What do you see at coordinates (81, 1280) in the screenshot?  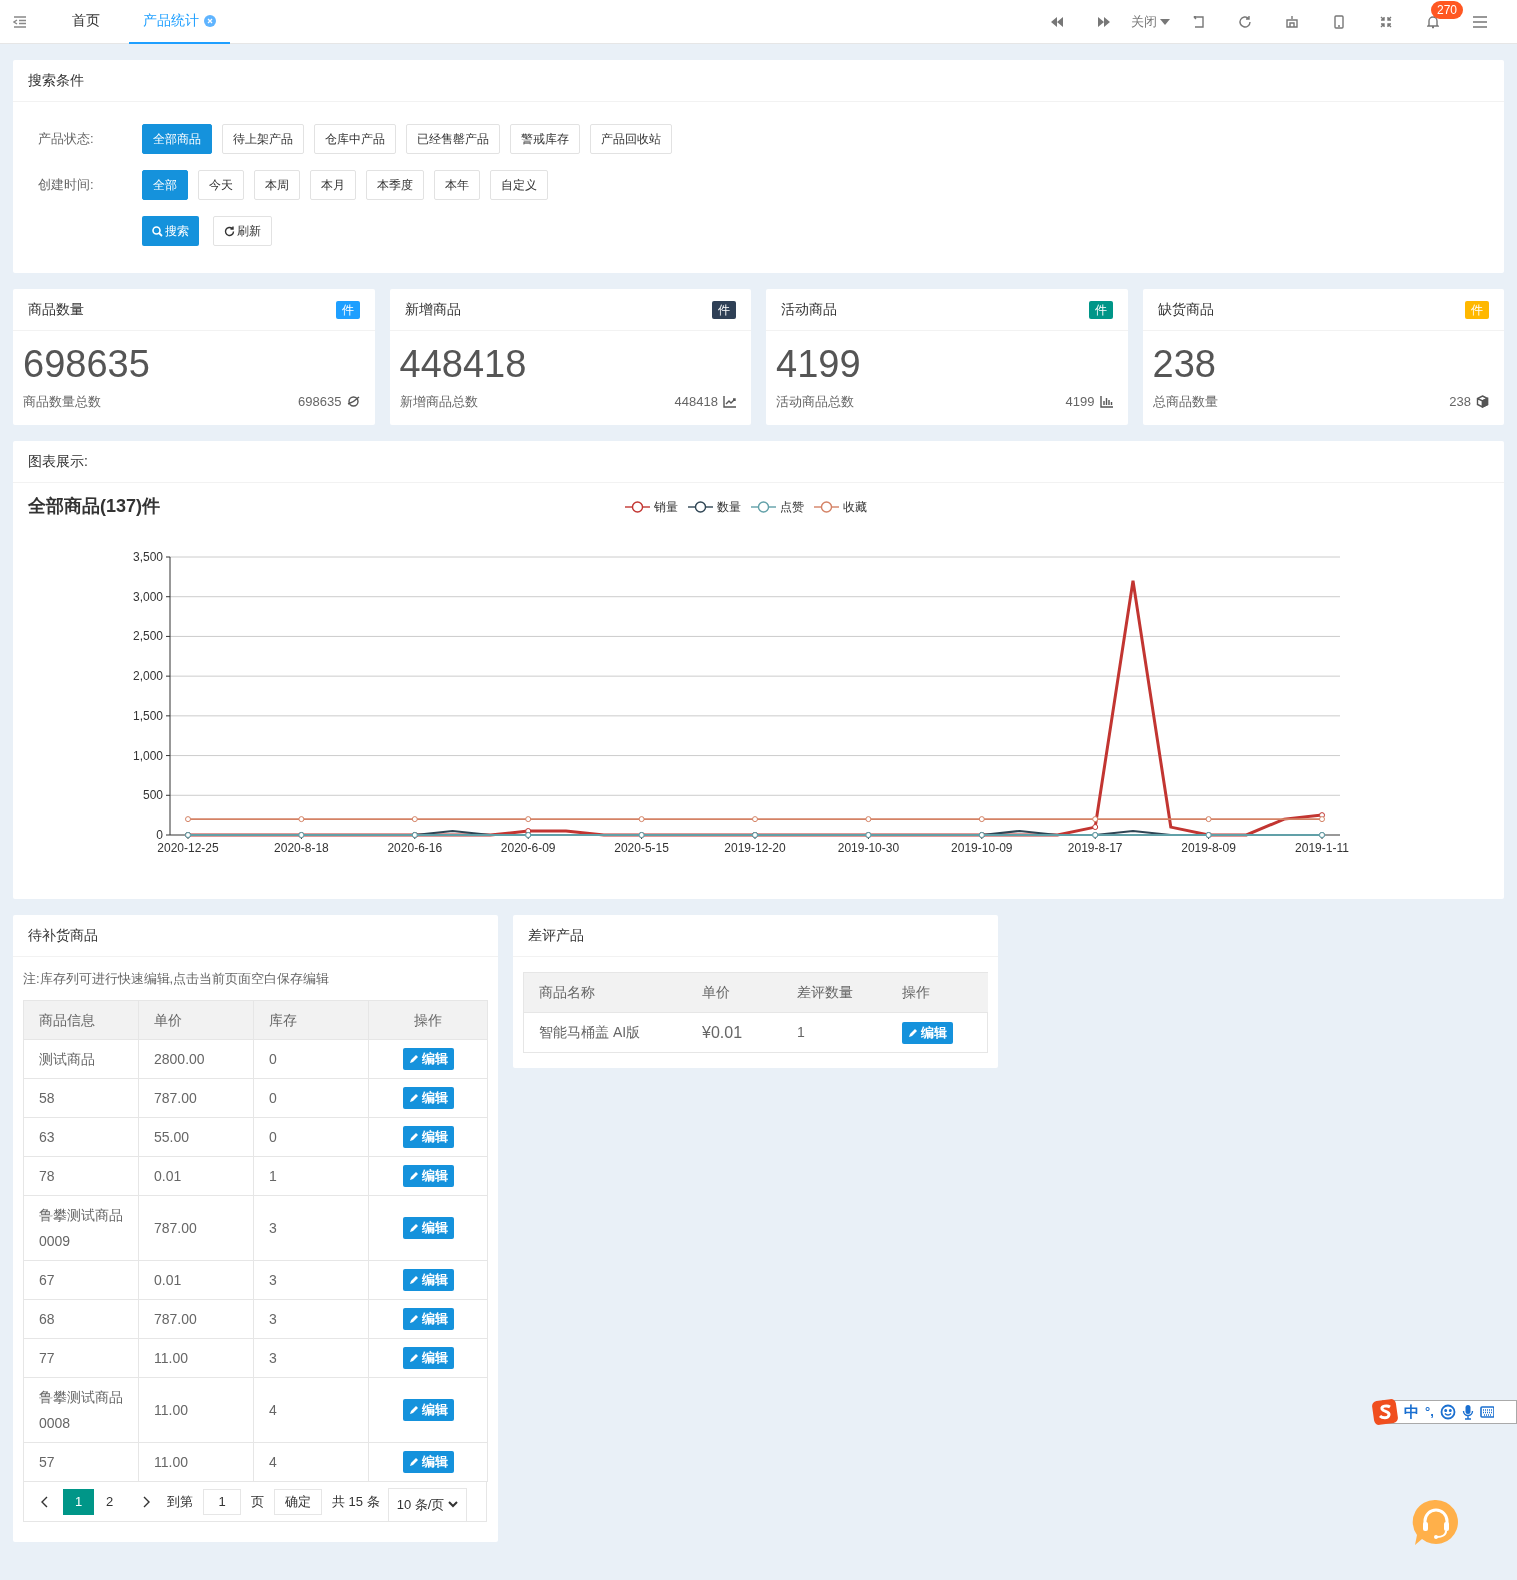 I see `table-cell: 67` at bounding box center [81, 1280].